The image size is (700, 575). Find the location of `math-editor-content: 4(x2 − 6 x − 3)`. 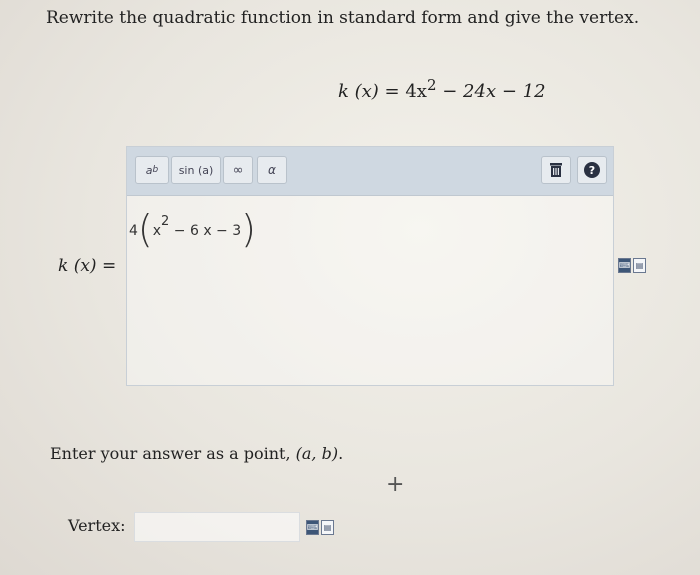

math-editor-content: 4(x2 − 6 x − 3) is located at coordinates (192, 230).